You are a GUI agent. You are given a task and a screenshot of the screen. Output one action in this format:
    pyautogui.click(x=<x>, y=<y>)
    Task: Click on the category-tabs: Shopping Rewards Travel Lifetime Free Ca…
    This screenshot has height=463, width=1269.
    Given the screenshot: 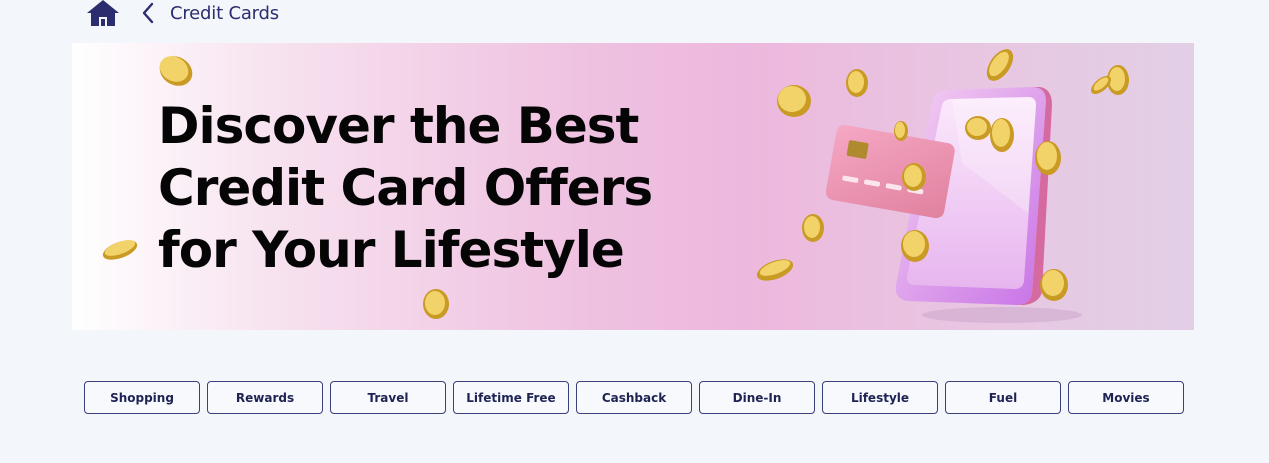 What is the action you would take?
    pyautogui.click(x=634, y=397)
    